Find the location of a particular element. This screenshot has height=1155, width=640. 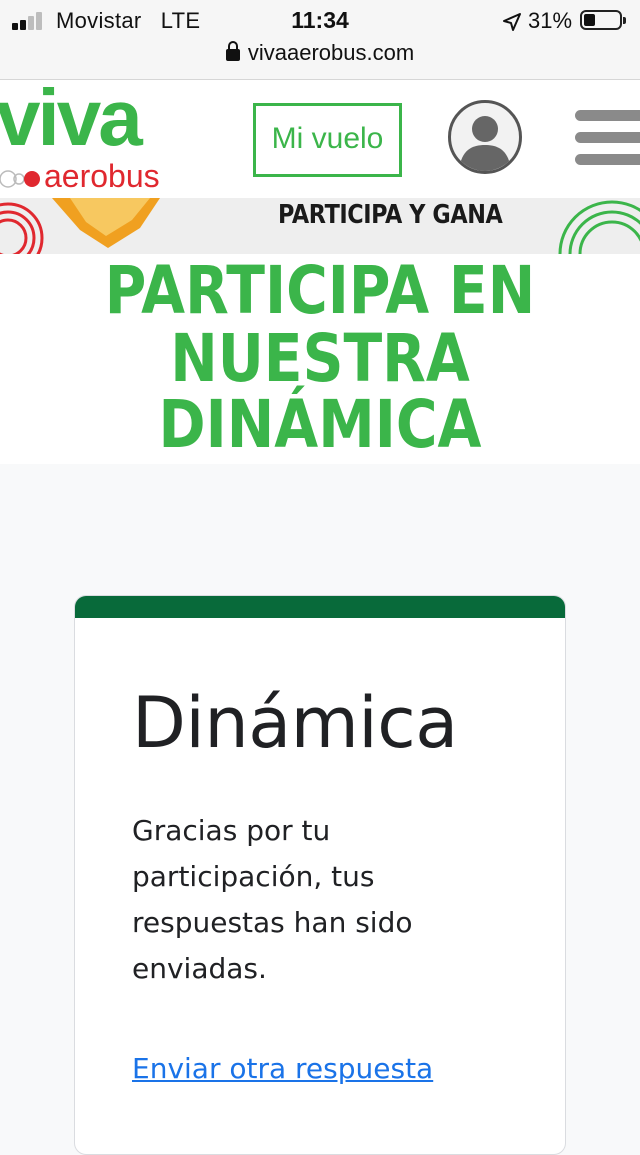

location-arrow-icon is located at coordinates (512, 22).